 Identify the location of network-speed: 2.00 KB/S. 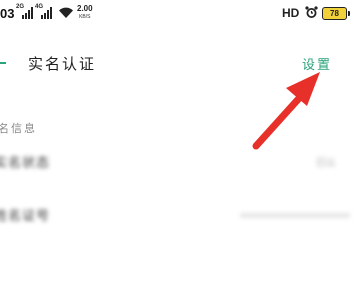
(85, 12).